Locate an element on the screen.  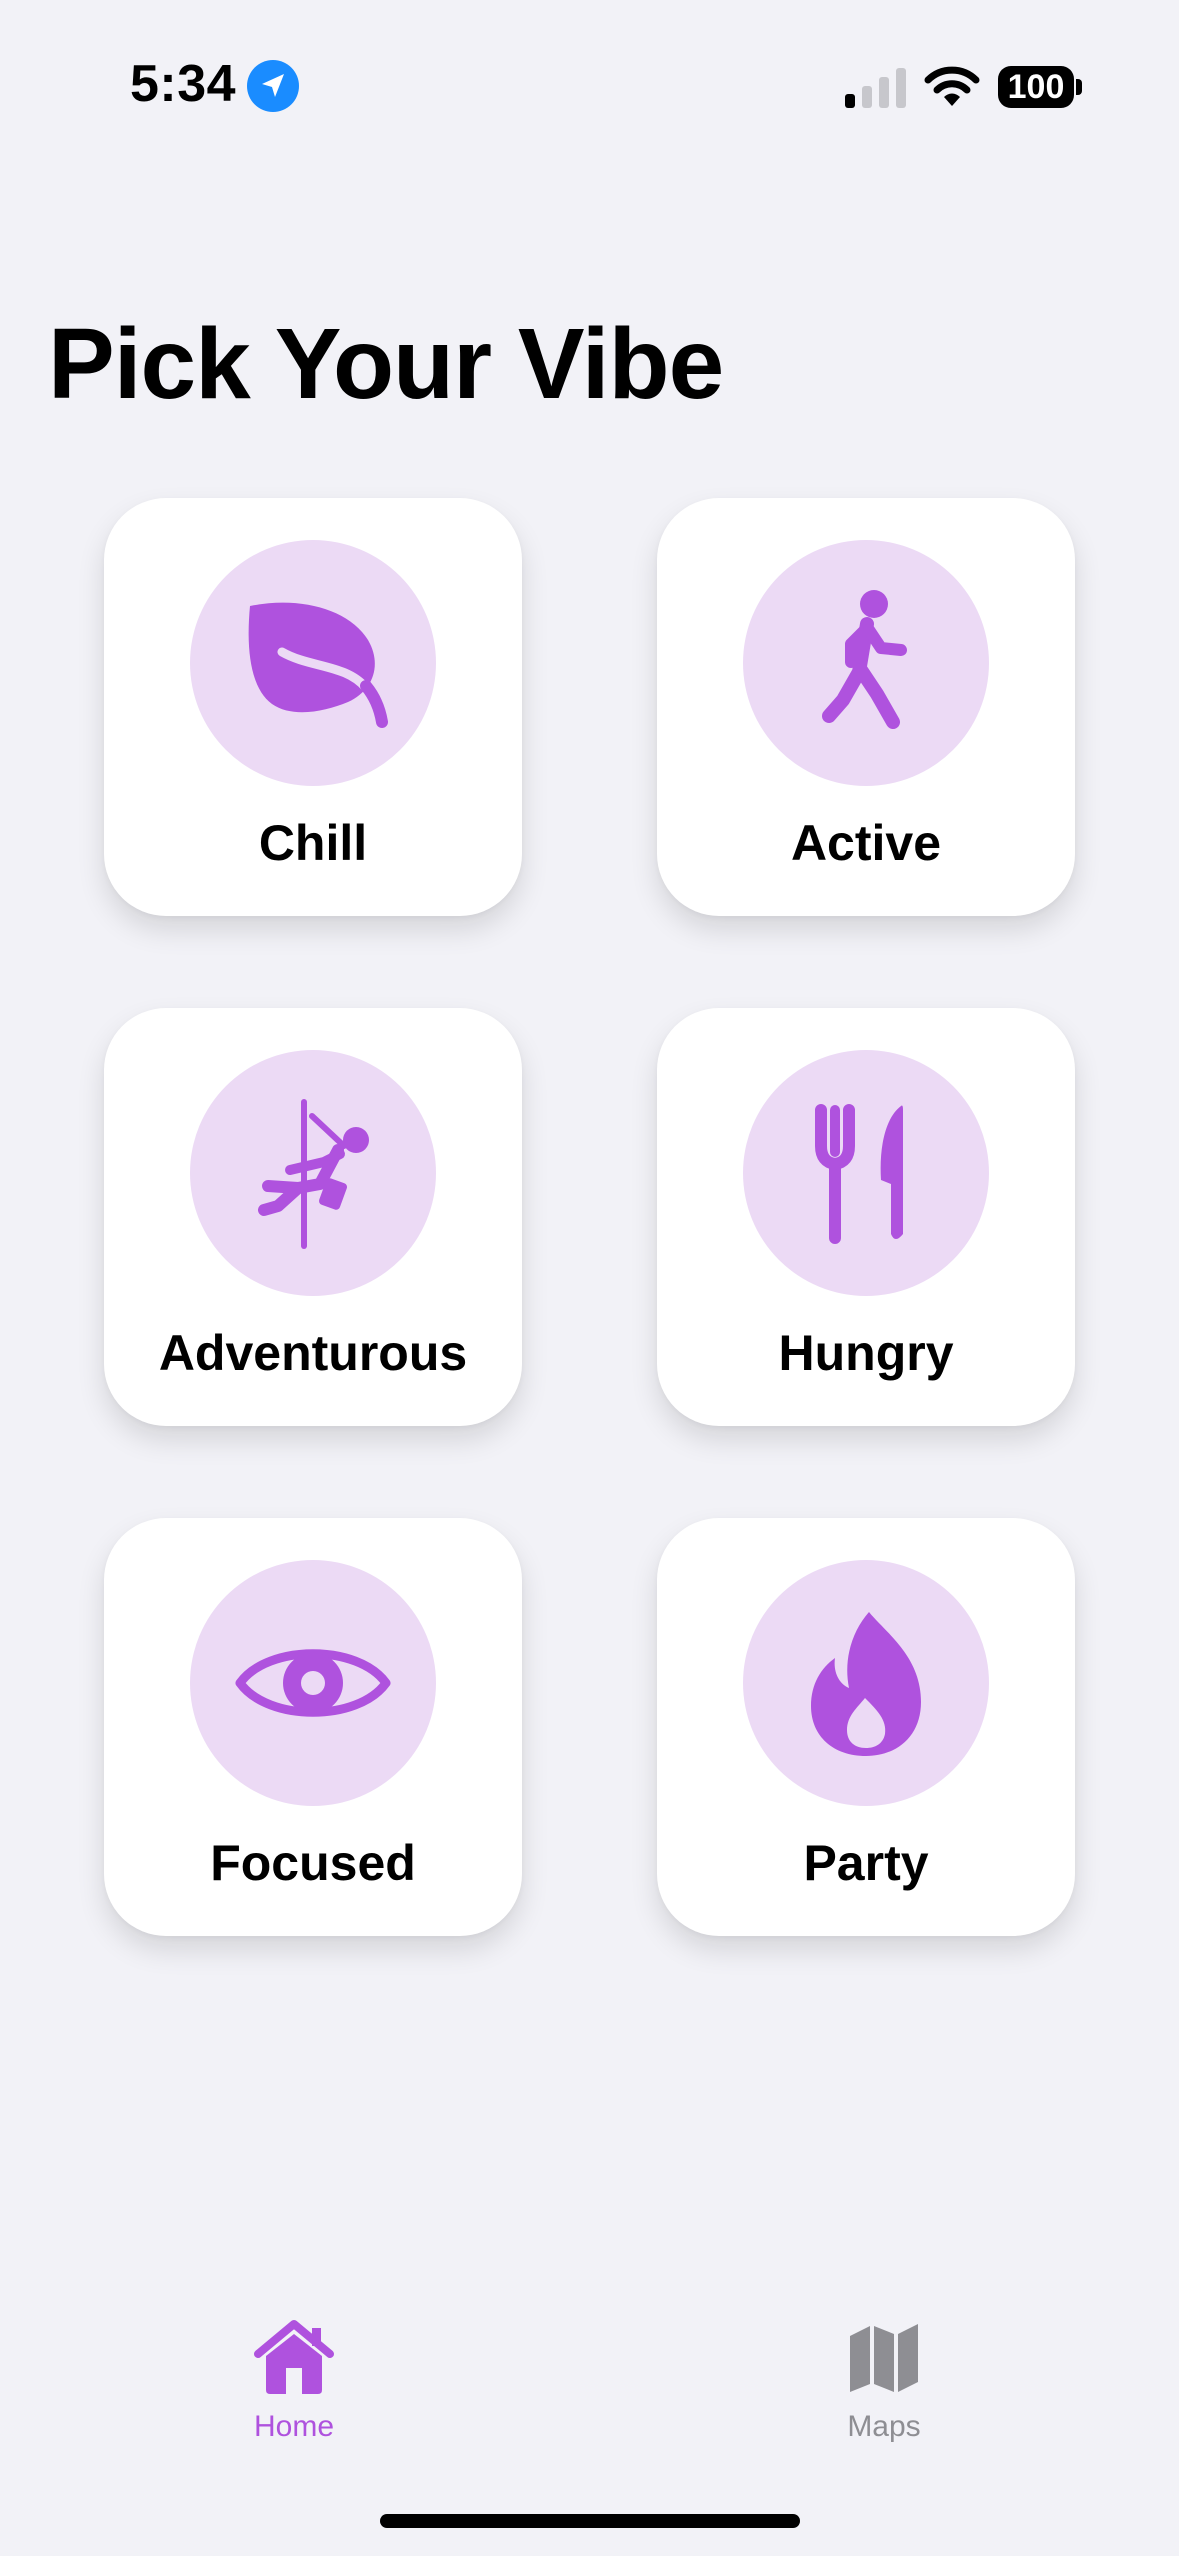
vibe-card-chill: Chill is located at coordinates (313, 707).